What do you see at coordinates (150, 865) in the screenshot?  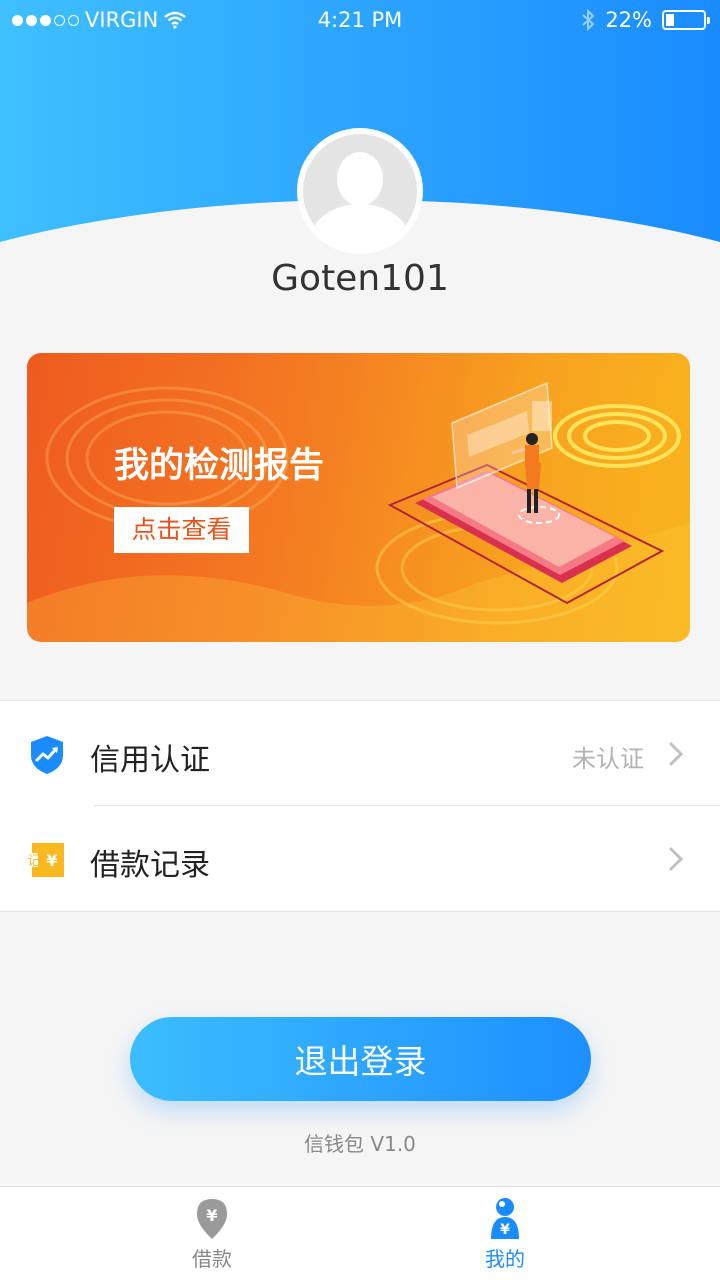 I see `menu-item-label: 借款记录` at bounding box center [150, 865].